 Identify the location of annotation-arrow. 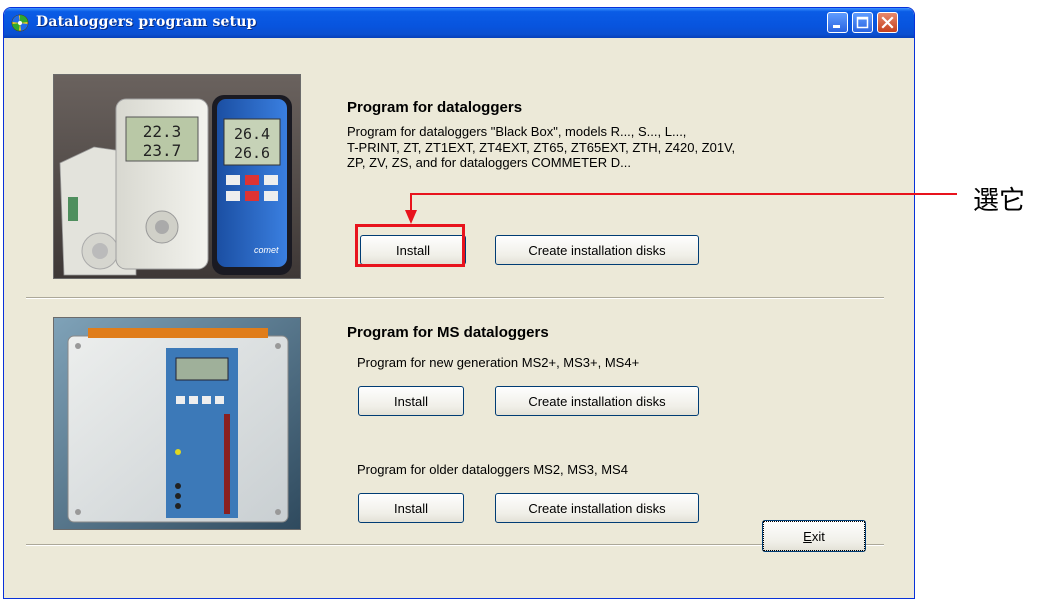
(681, 208).